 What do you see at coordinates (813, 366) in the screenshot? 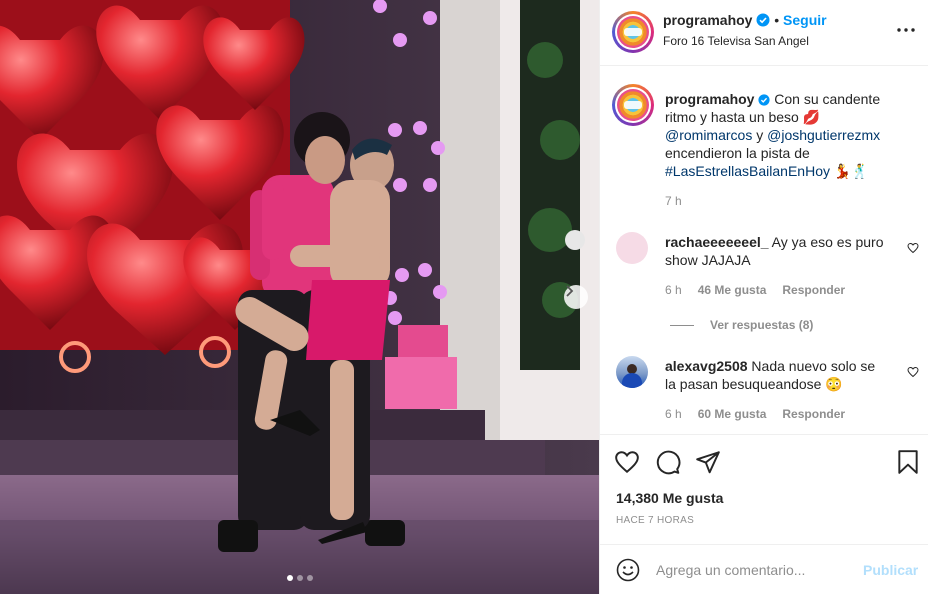
I see `comment-text-line-1: Nada nuevo solo se` at bounding box center [813, 366].